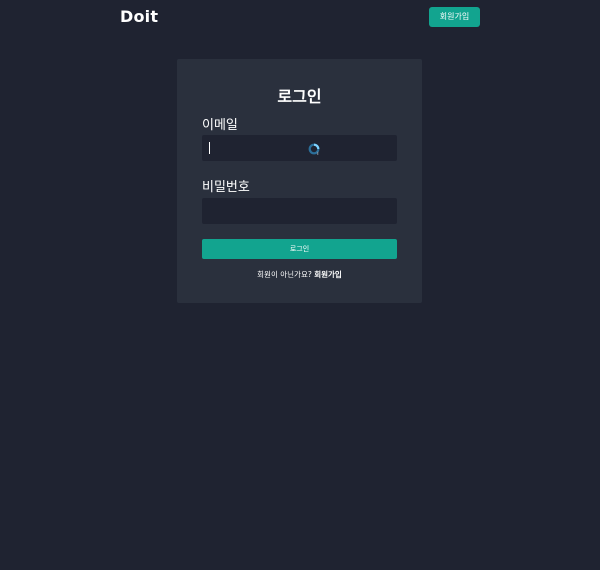  What do you see at coordinates (300, 17) in the screenshot?
I see `top-header: Doit 회원가입` at bounding box center [300, 17].